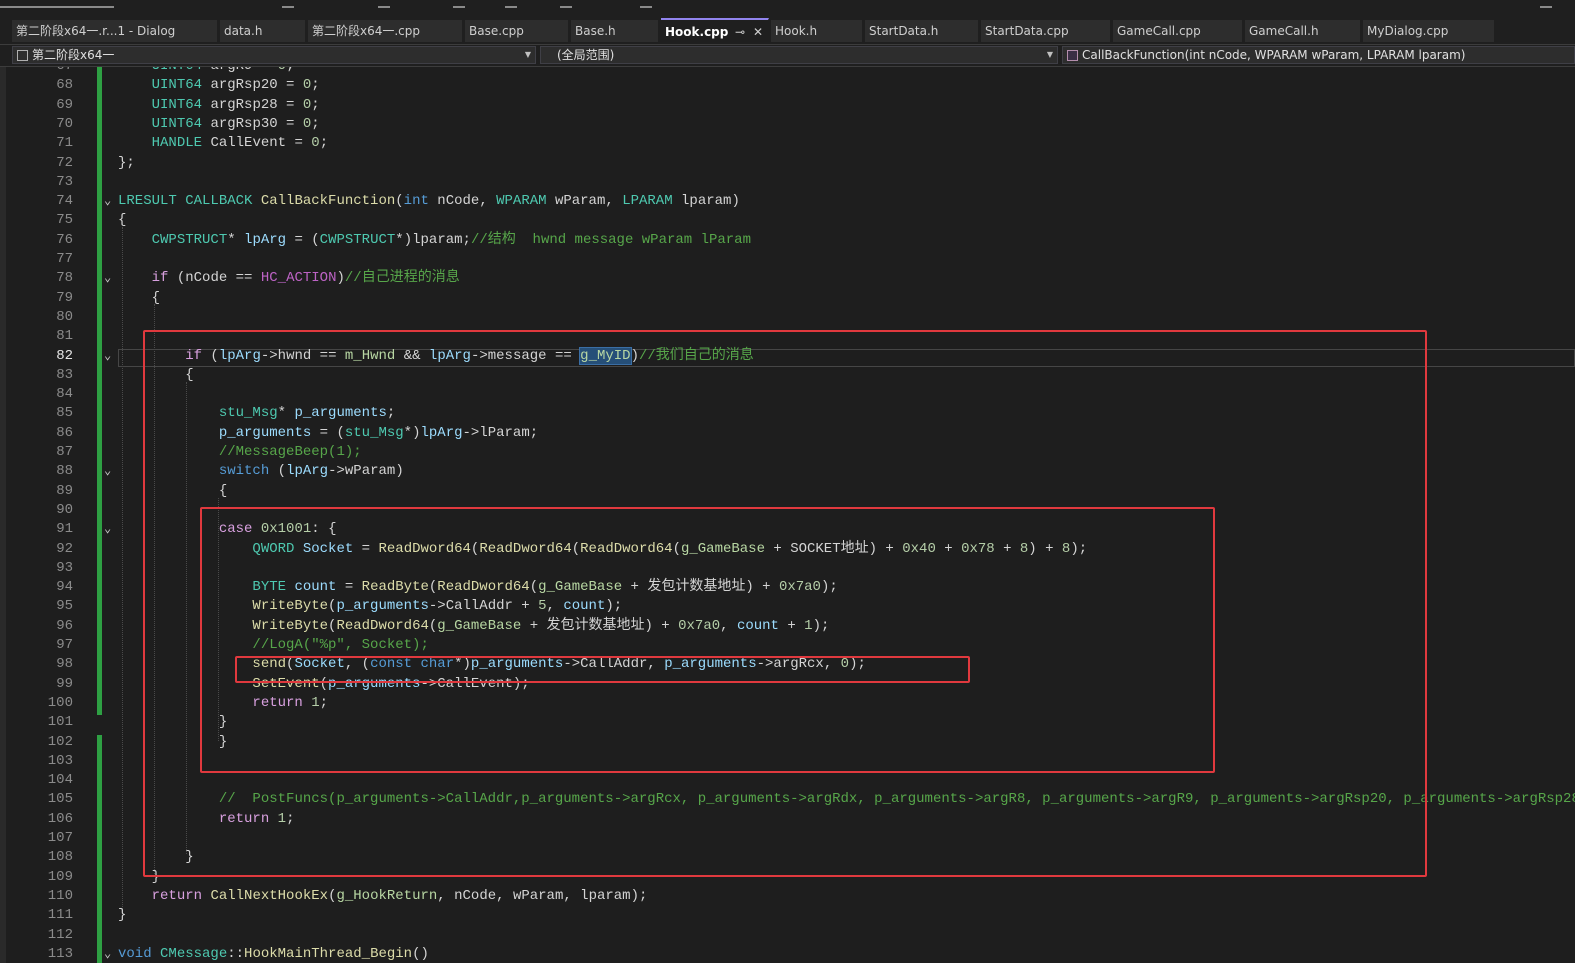 This screenshot has width=1575, height=963. What do you see at coordinates (904, 31) in the screenshot?
I see `tab-label: StartData.h` at bounding box center [904, 31].